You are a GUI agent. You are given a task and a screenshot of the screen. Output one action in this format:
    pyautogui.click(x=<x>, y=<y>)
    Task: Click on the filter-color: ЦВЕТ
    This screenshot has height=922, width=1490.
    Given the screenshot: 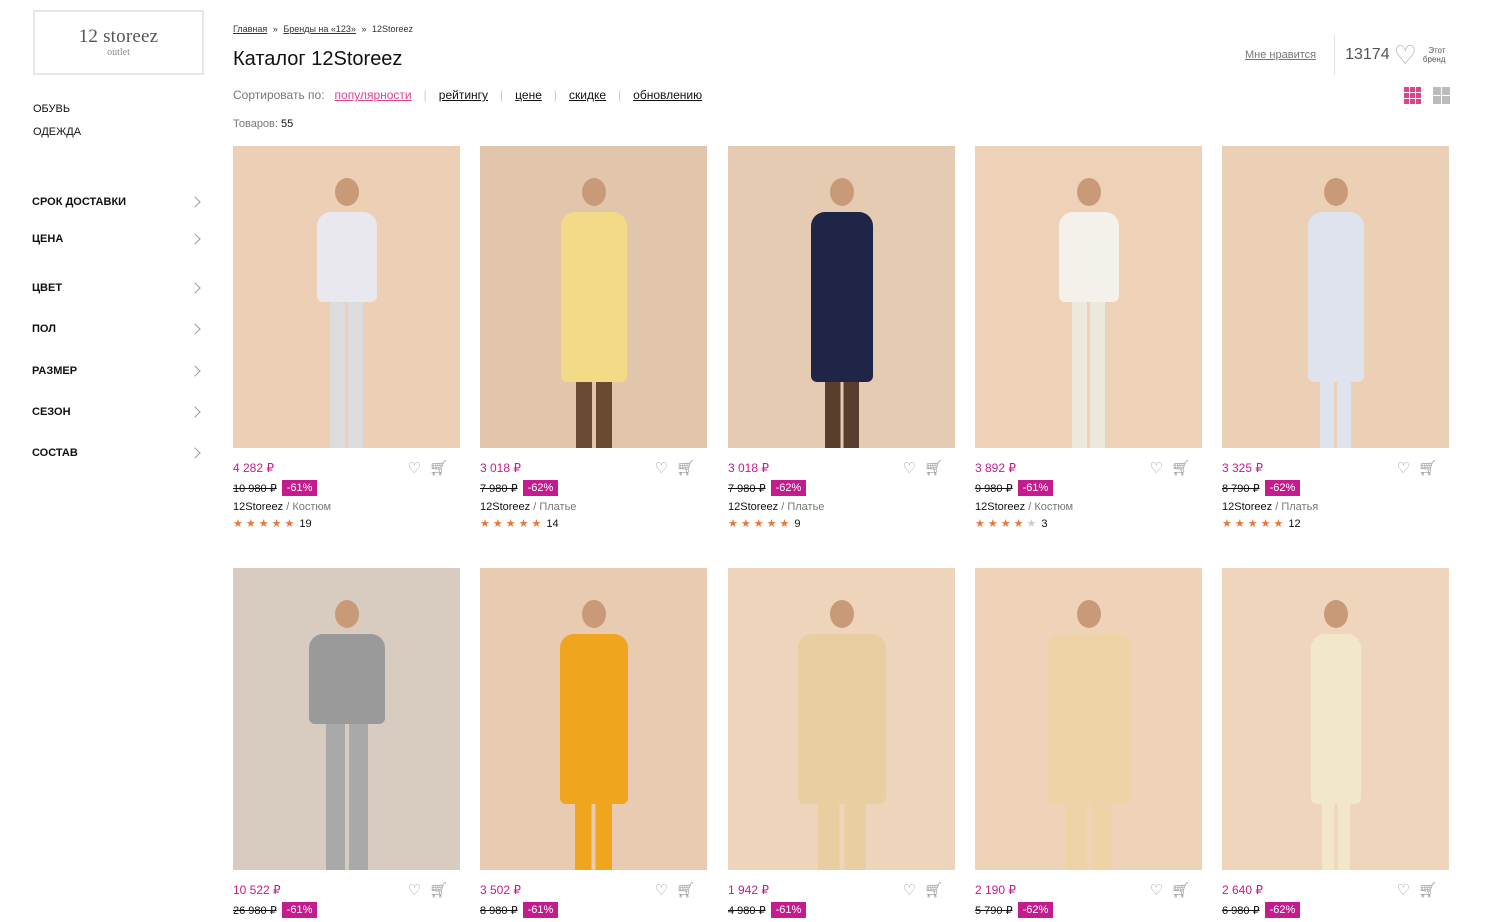 What is the action you would take?
    pyautogui.click(x=118, y=288)
    